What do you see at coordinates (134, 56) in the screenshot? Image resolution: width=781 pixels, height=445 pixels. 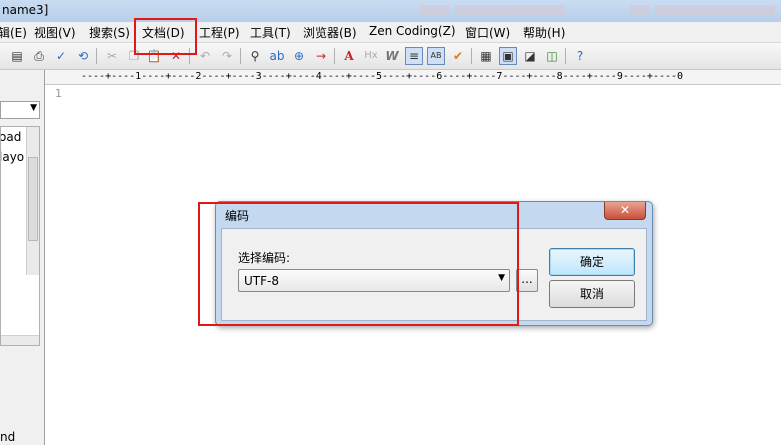 I see `copy-icon: ❐` at bounding box center [134, 56].